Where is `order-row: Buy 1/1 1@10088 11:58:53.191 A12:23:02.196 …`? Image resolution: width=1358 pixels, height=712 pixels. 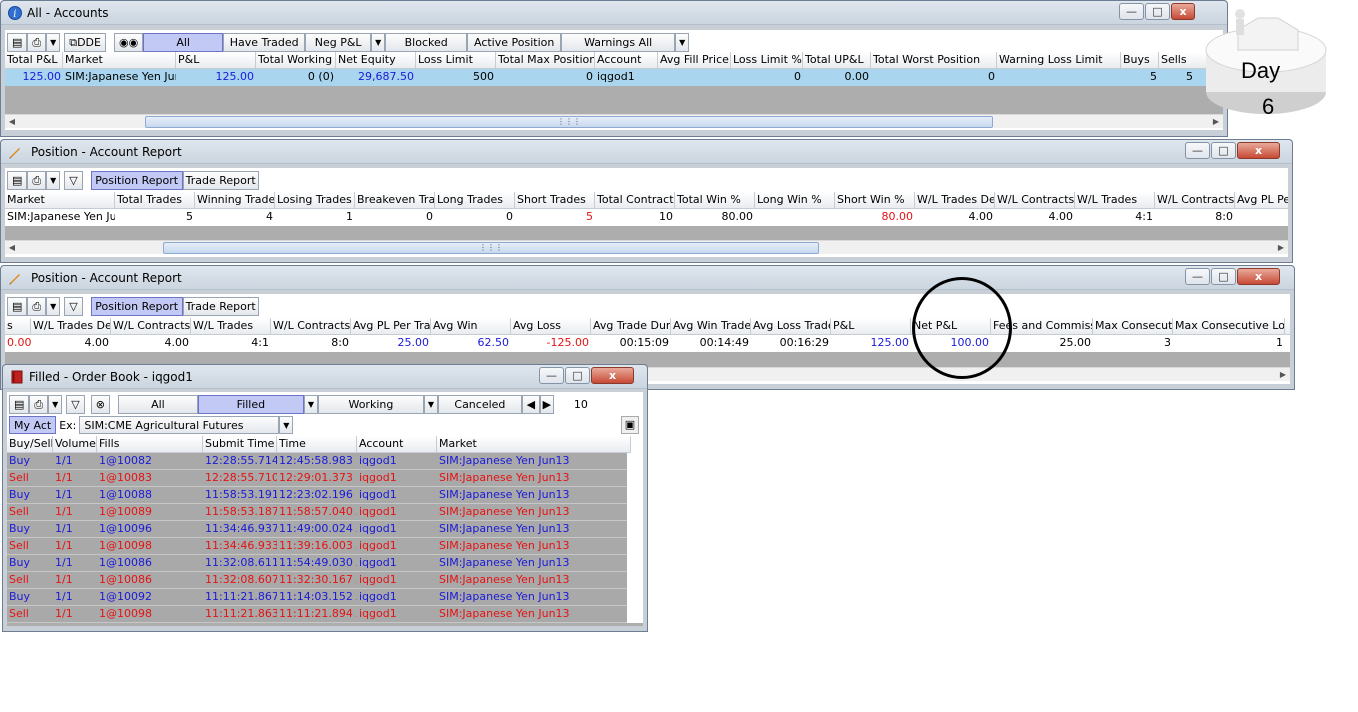 order-row: Buy 1/1 1@10088 11:58:53.191 A12:23:02.196 … is located at coordinates (317, 495).